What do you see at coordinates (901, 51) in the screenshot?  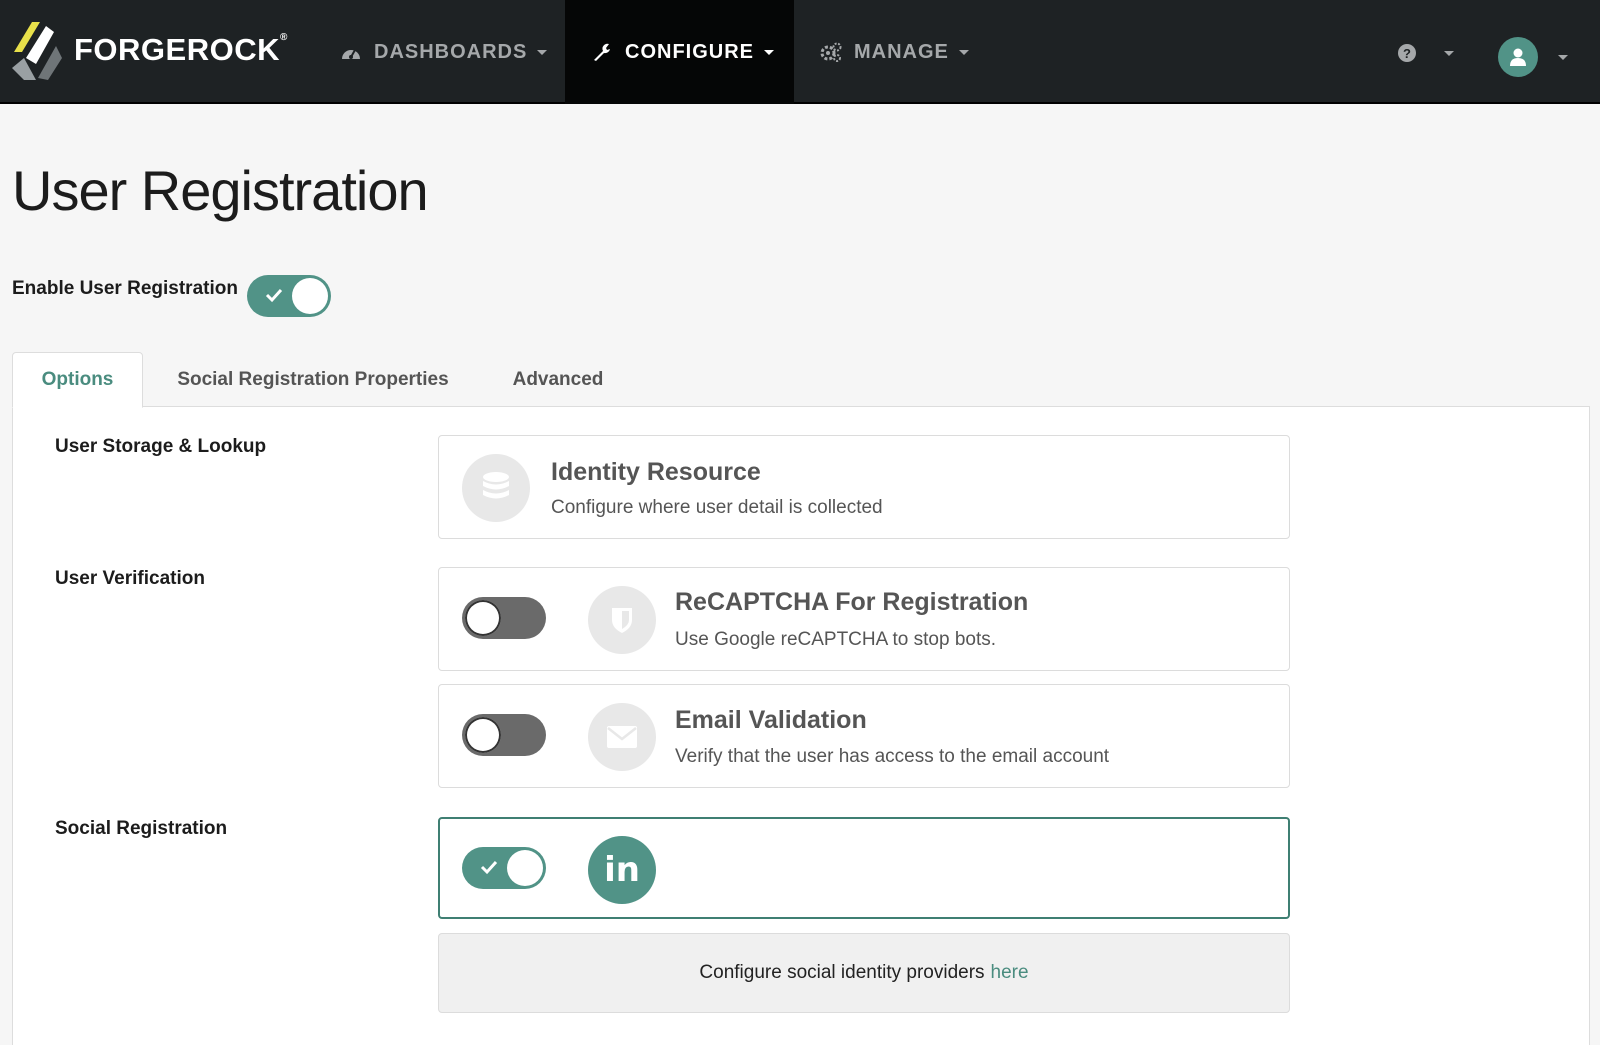 I see `nav-manage-label: MANAGE` at bounding box center [901, 51].